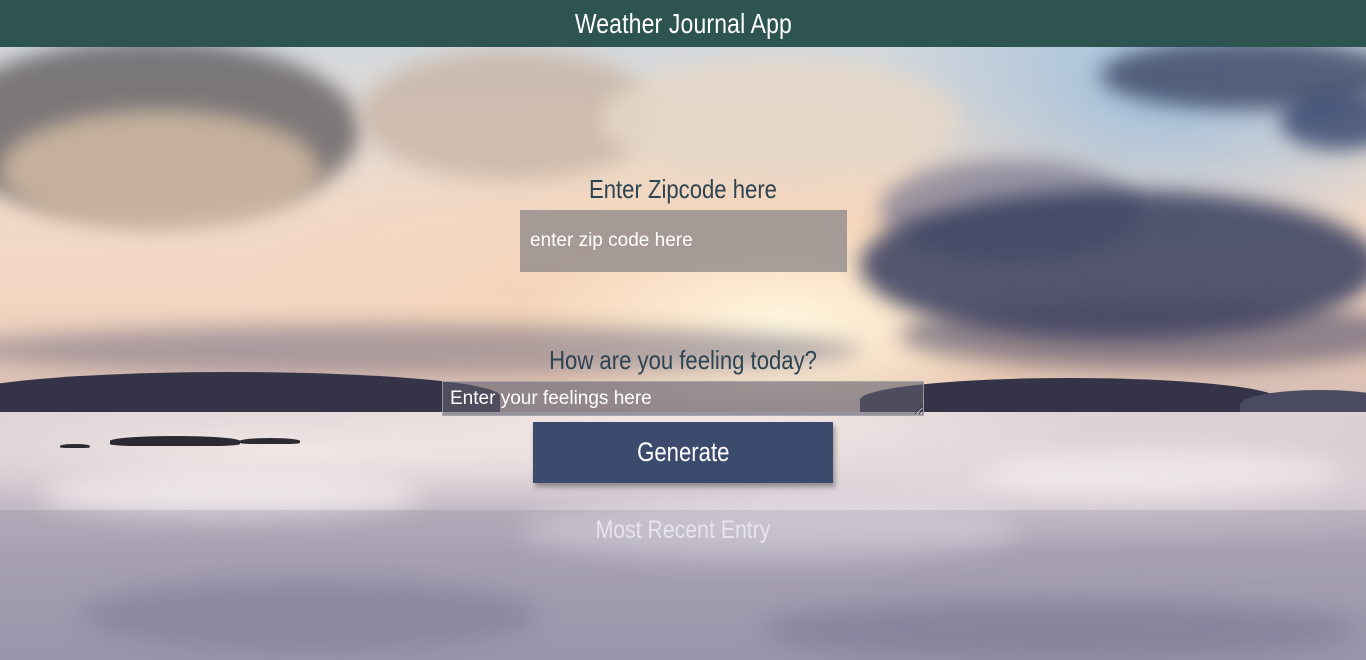 This screenshot has height=660, width=1366. I want to click on generate-button-label: Generate, so click(683, 452).